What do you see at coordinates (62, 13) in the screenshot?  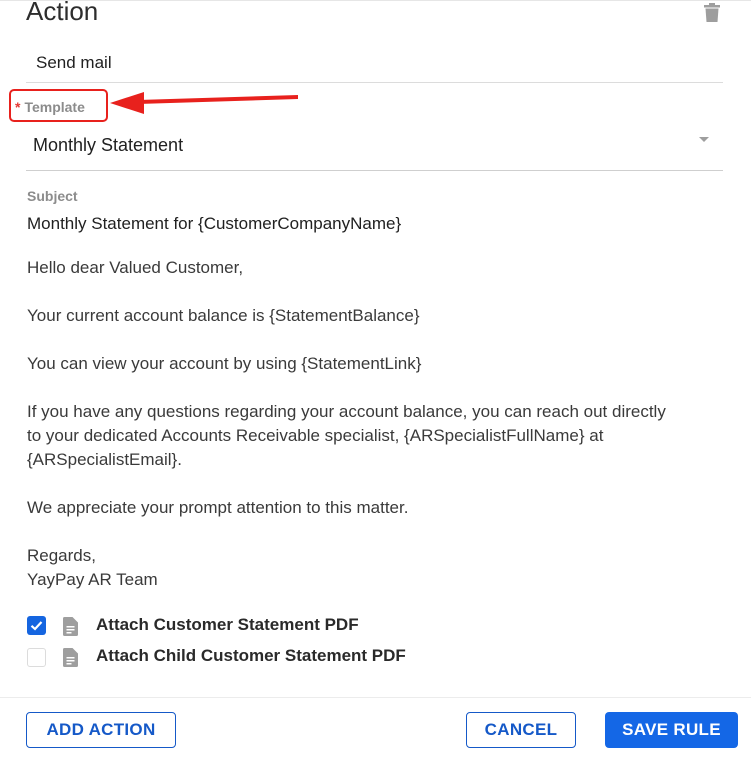 I see `section-title: Action` at bounding box center [62, 13].